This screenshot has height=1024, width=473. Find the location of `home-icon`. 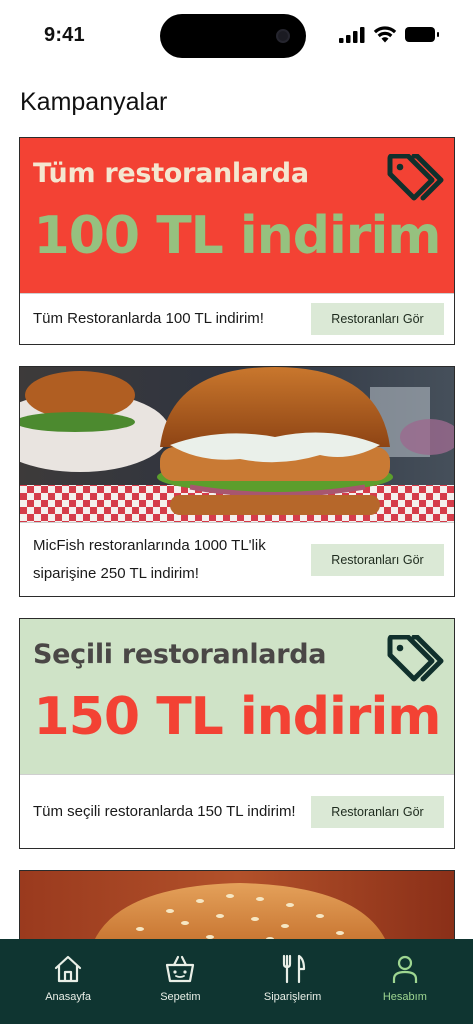

home-icon is located at coordinates (68, 969).